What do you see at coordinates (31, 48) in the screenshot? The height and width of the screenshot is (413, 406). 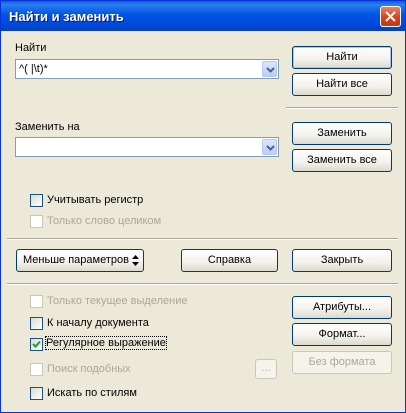 I see `find-label: Найти` at bounding box center [31, 48].